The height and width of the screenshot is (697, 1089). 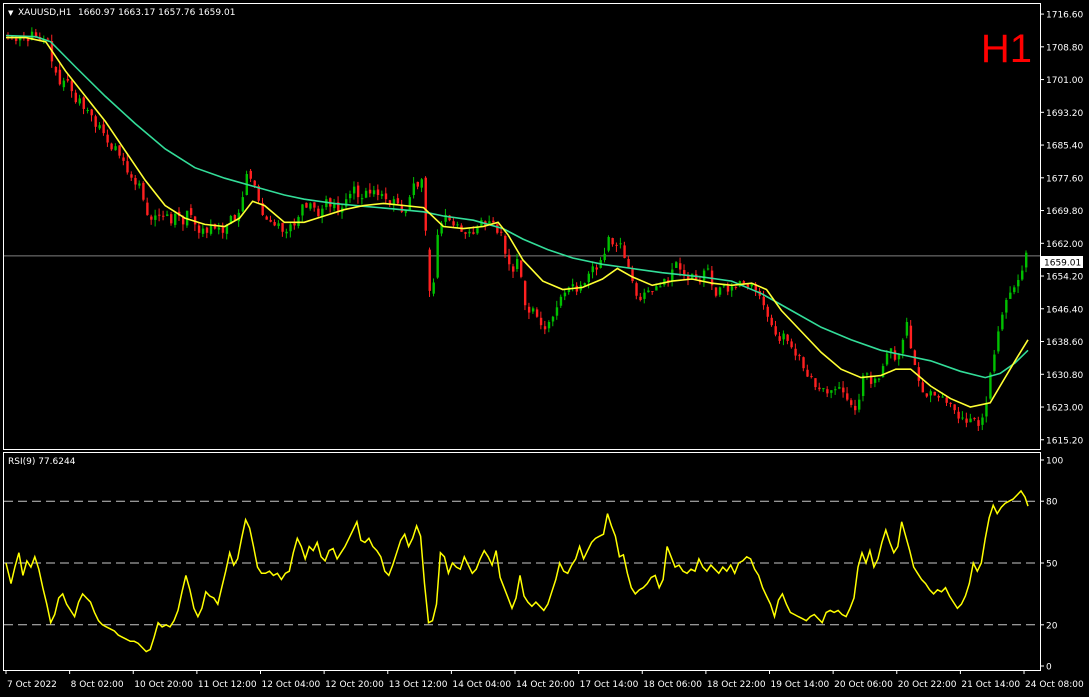 What do you see at coordinates (11, 13) in the screenshot?
I see `chart-menu-icon: ▼` at bounding box center [11, 13].